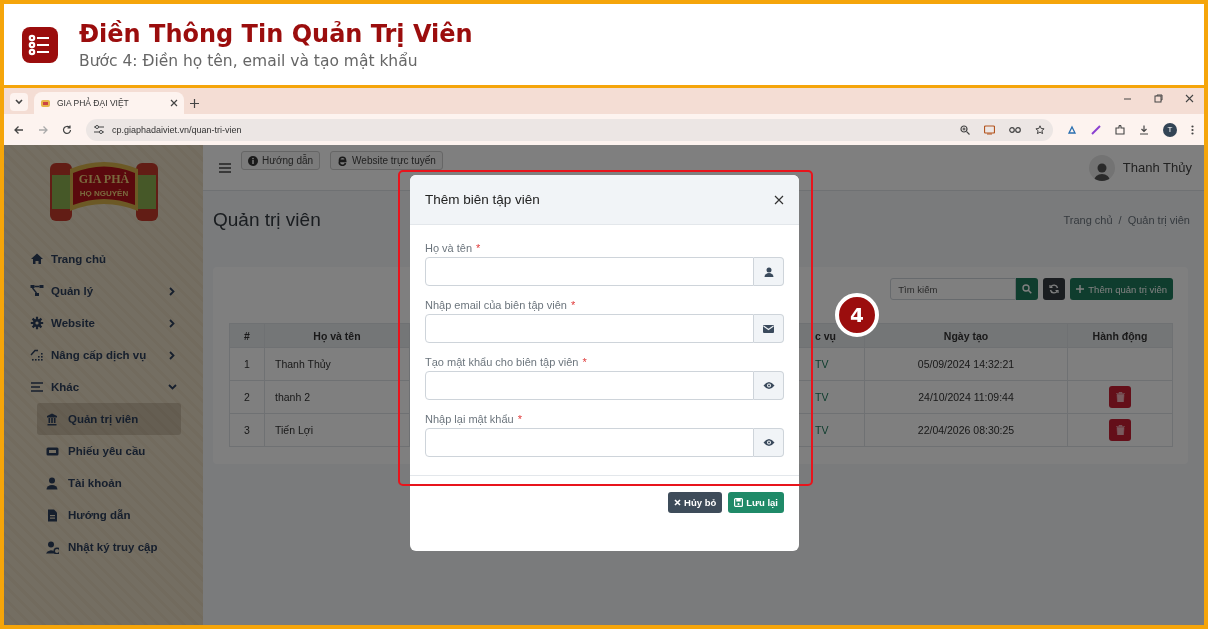  I want to click on site-settings-icon, so click(99, 129).